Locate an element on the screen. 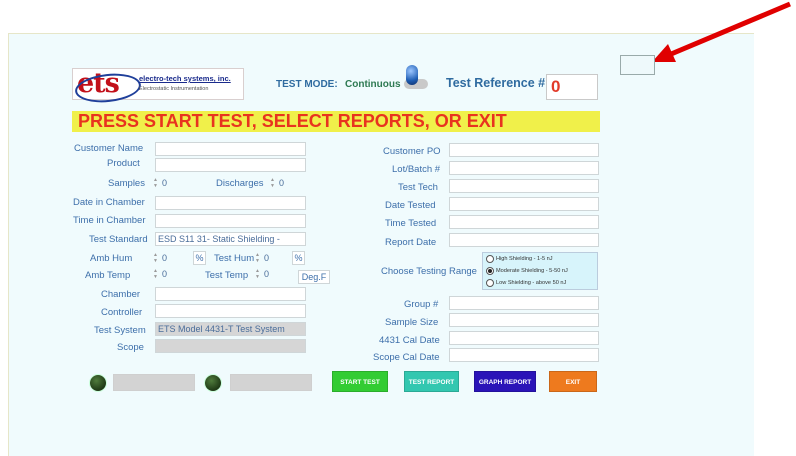 This screenshot has height=456, width=796. controller-label: Controller is located at coordinates (122, 312).